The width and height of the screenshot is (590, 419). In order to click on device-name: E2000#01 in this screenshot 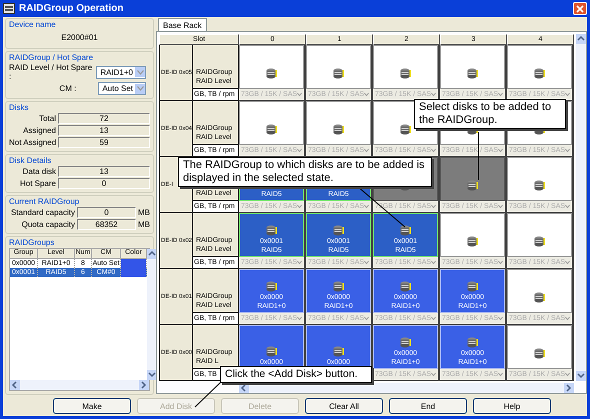, I will do `click(79, 38)`.